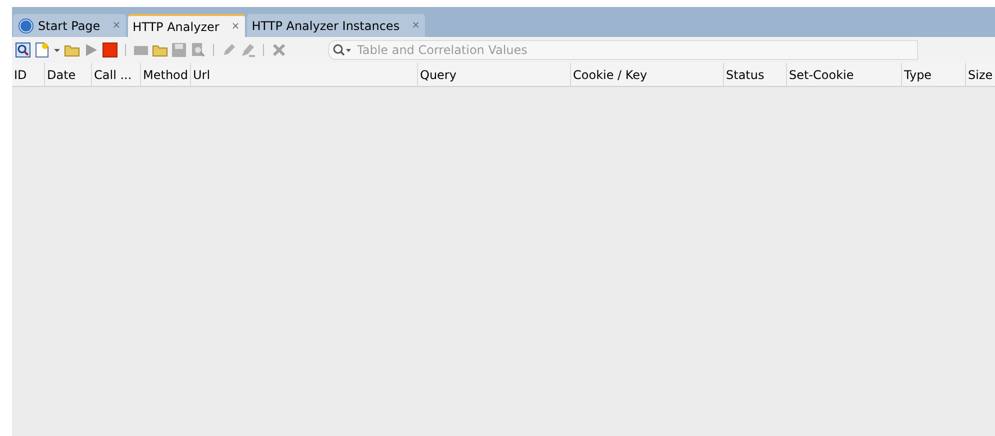 Image resolution: width=995 pixels, height=436 pixels. I want to click on close-tab-button: ×, so click(235, 26).